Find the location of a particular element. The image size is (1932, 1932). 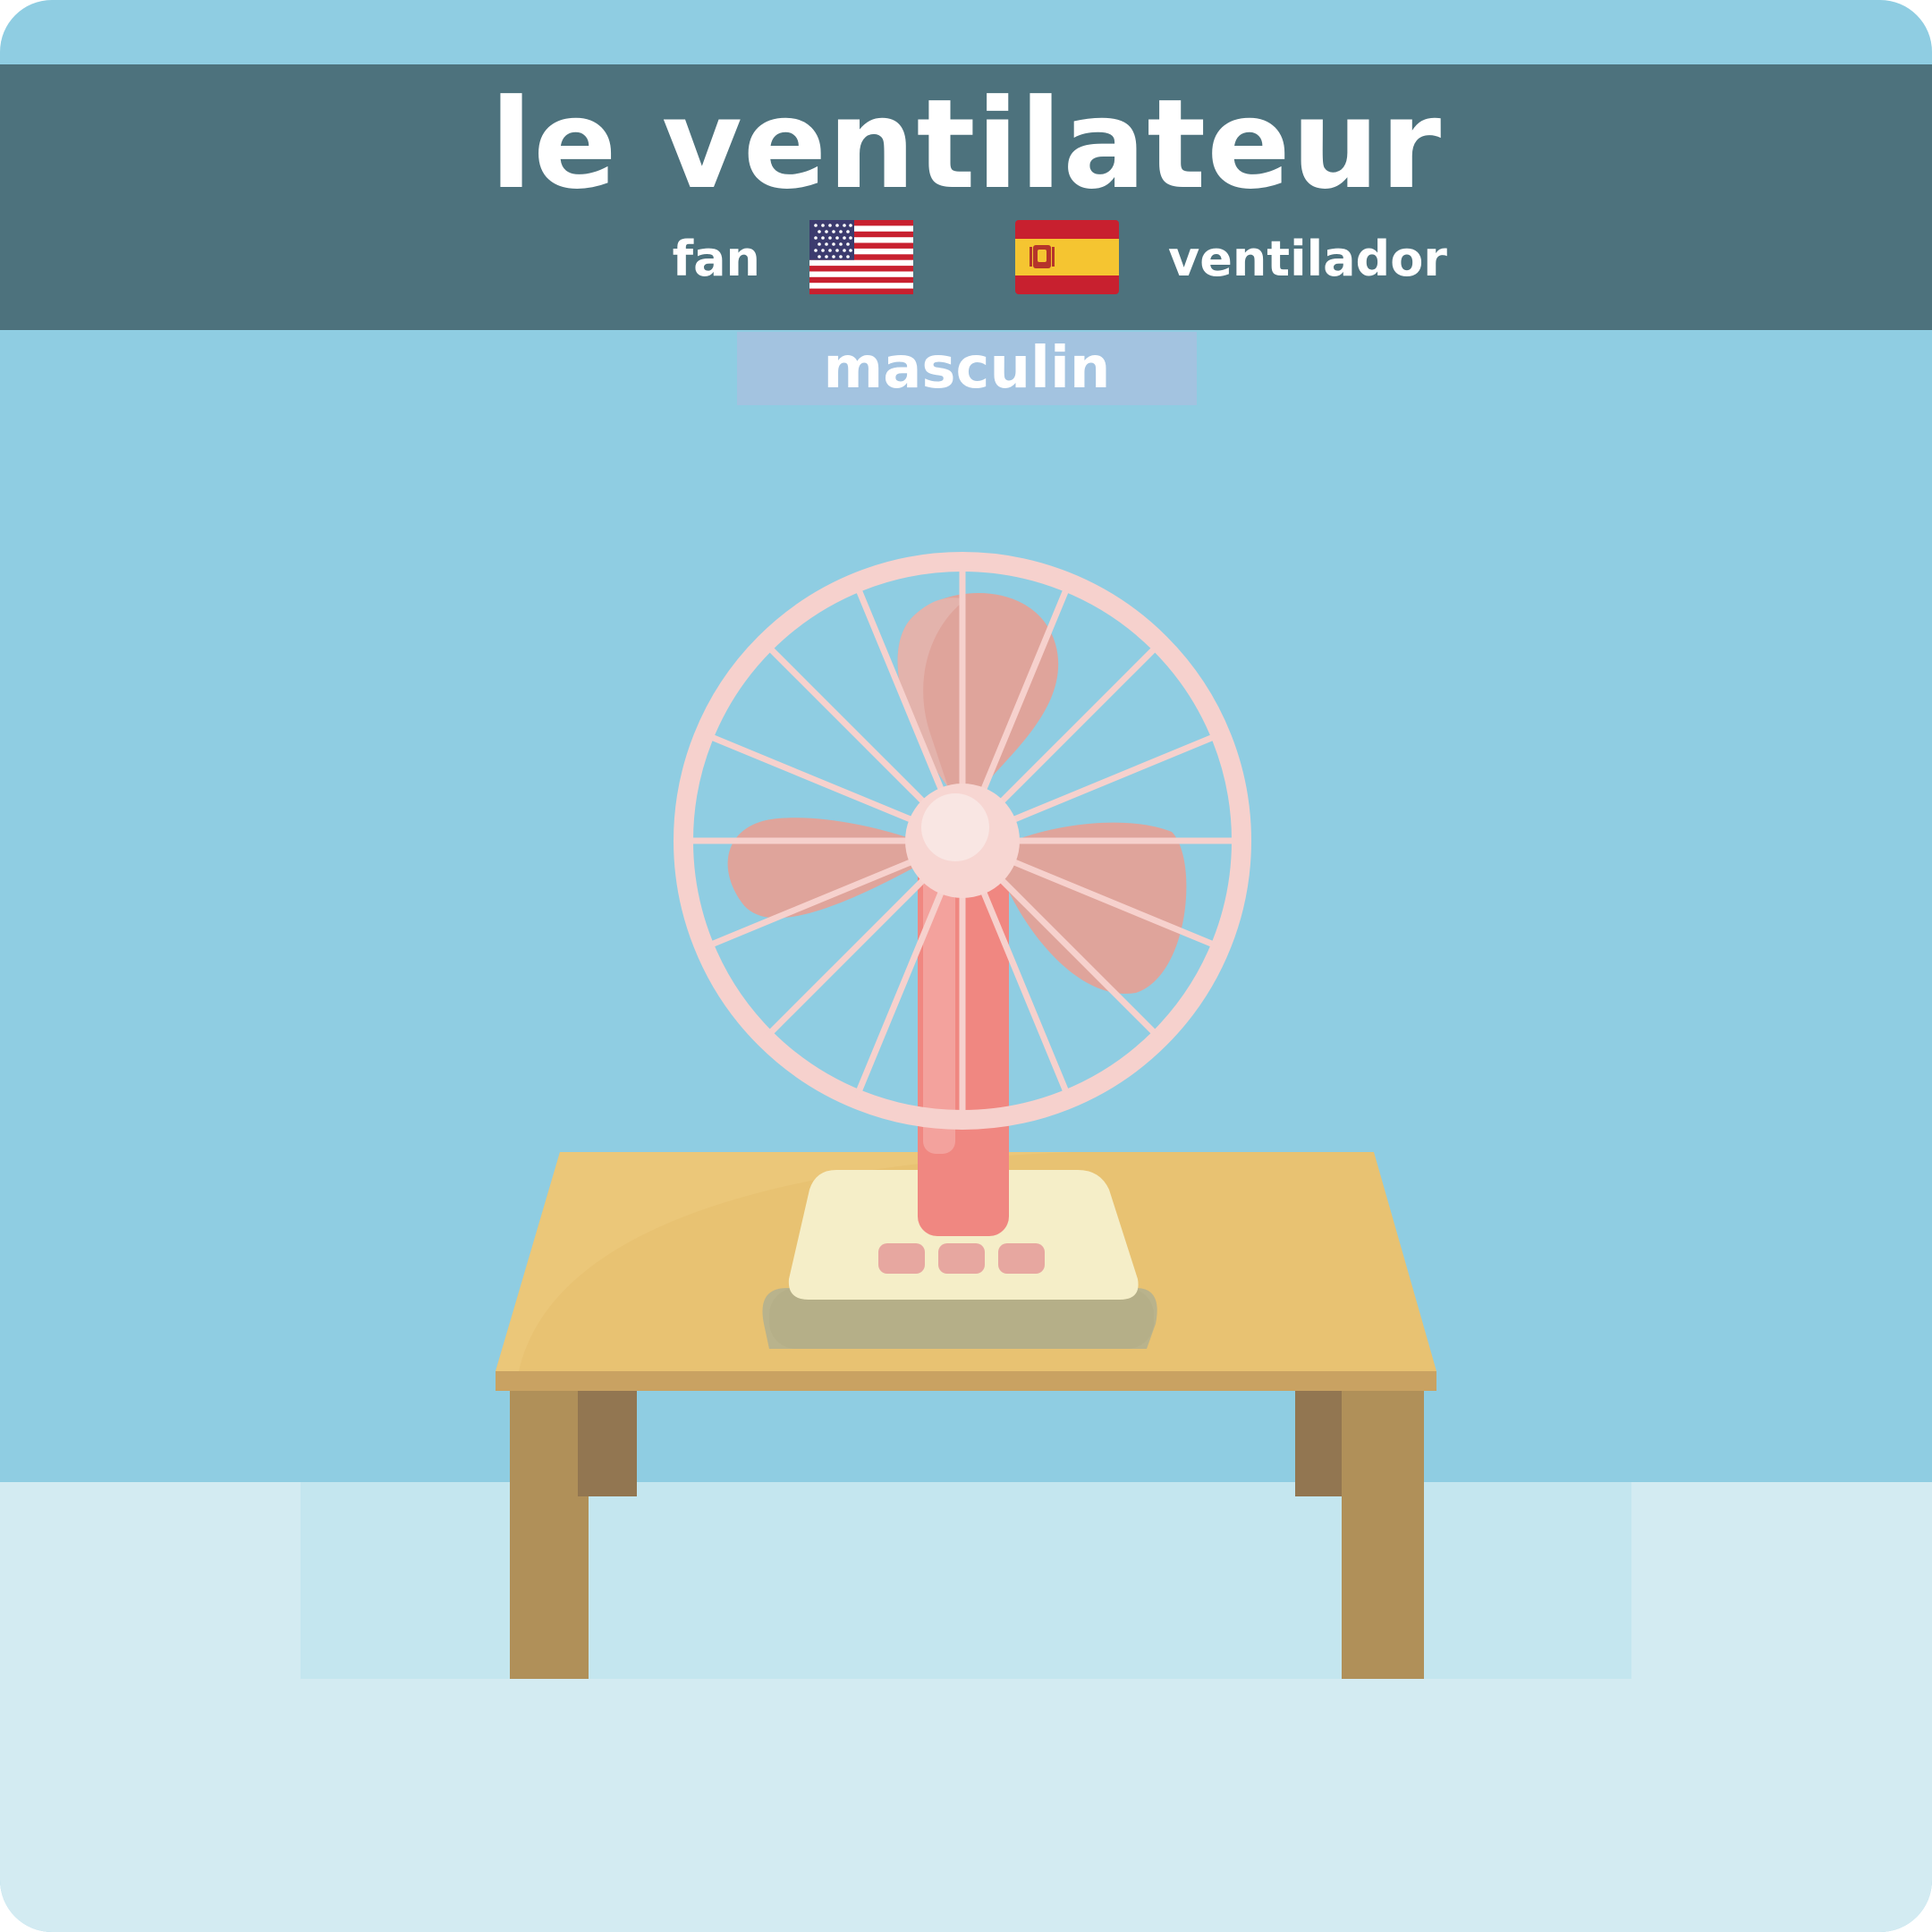

us-flag-icon is located at coordinates (861, 257).